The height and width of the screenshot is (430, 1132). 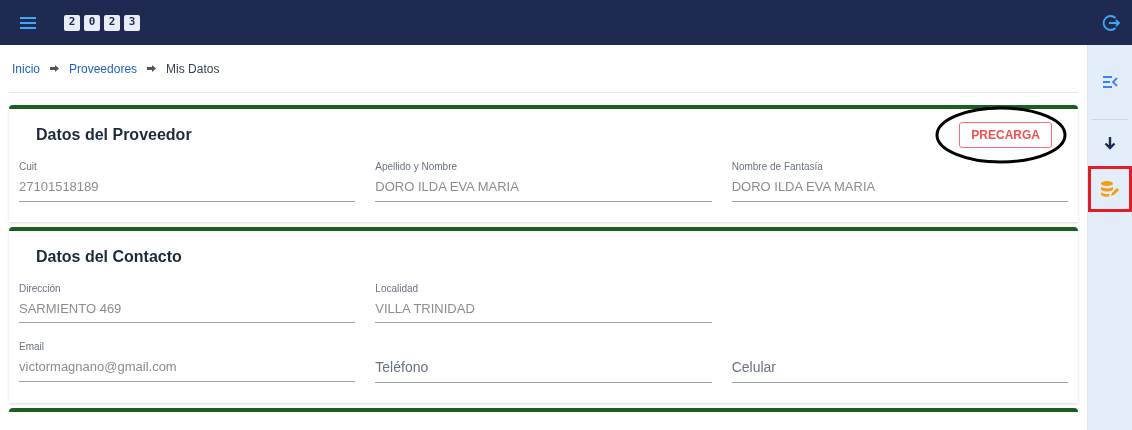 I want to click on precarga-button: PRECARGA, so click(x=1005, y=135).